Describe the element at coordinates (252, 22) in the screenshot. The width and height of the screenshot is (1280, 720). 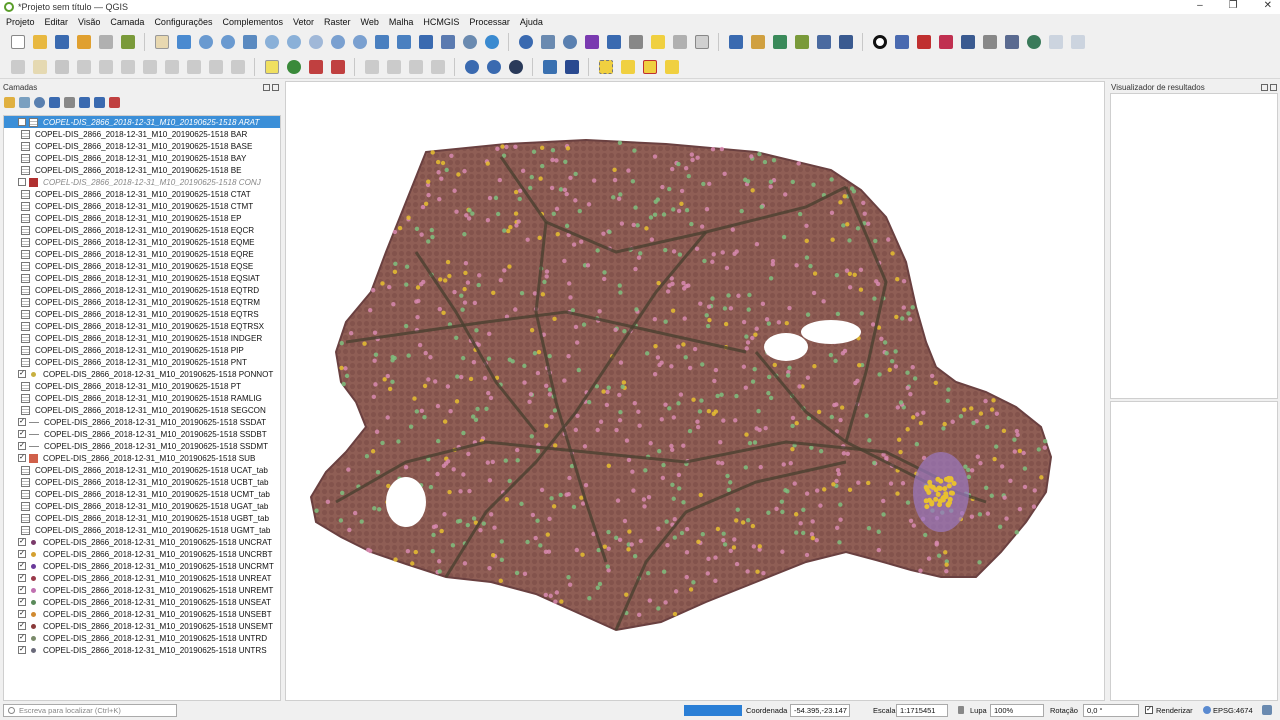
I see `menu-complementos: Complementos` at that location.